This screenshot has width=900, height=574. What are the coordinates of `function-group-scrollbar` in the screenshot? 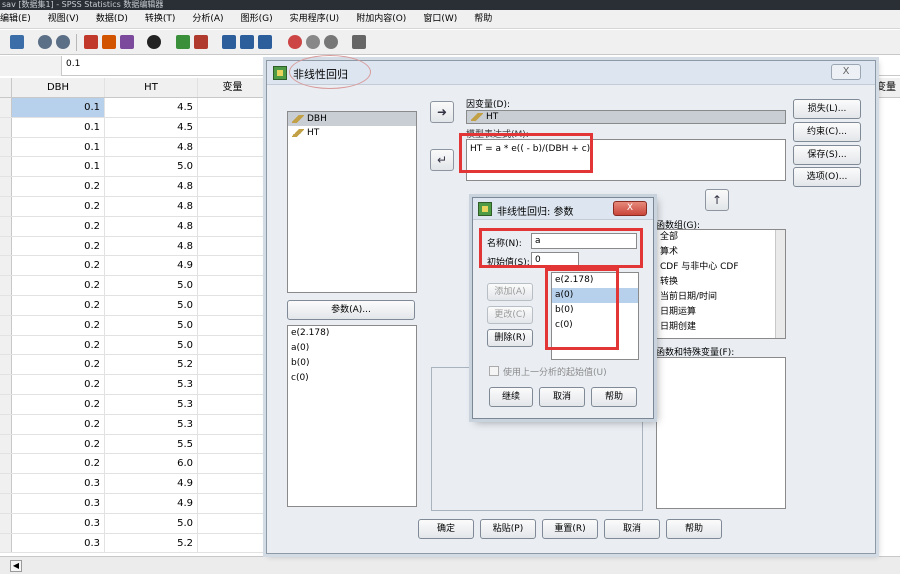 It's located at (780, 284).